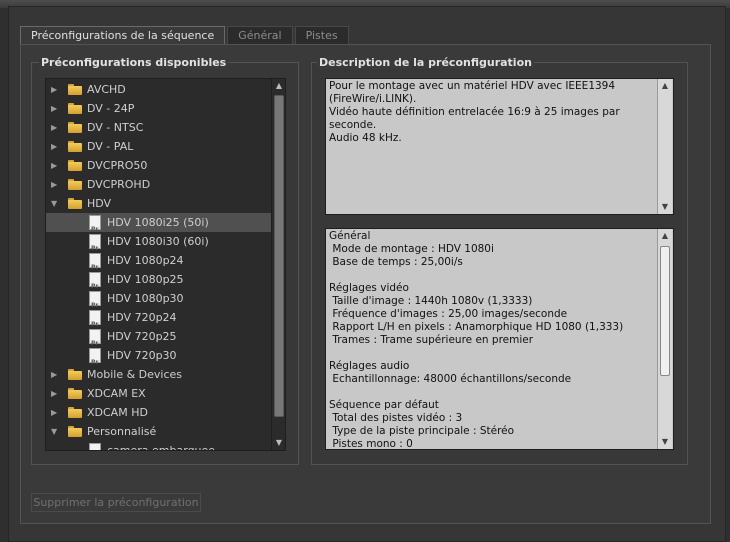  What do you see at coordinates (116, 393) in the screenshot?
I see `preset-folder-label: XDCAM EX` at bounding box center [116, 393].